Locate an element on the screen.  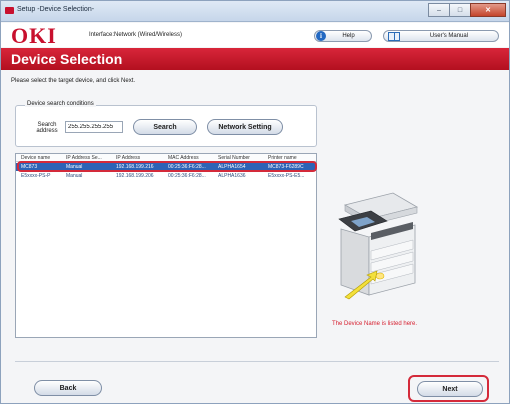
window-title: Setup -Device Selection- is located at coordinates (56, 9).